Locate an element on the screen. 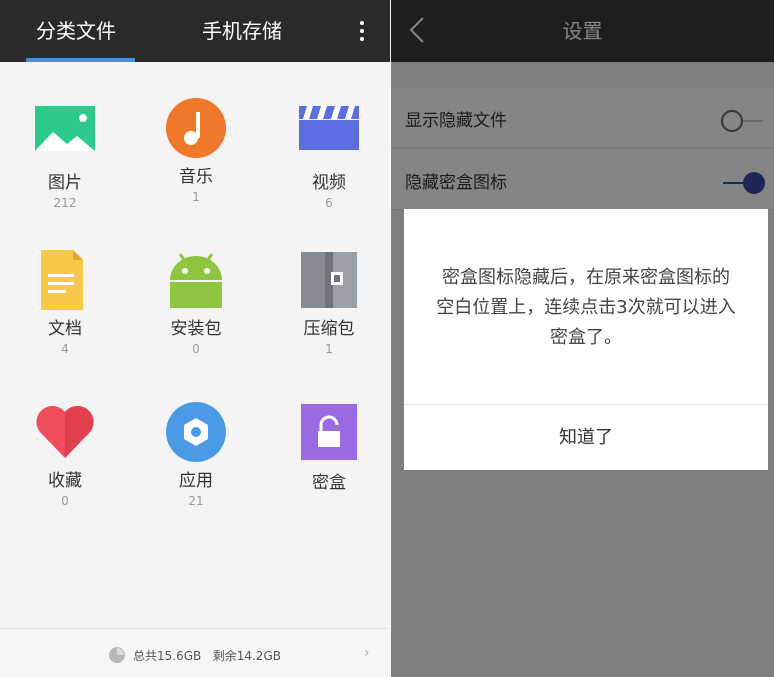 This screenshot has height=677, width=774. category-label: 文档 is located at coordinates (65, 329).